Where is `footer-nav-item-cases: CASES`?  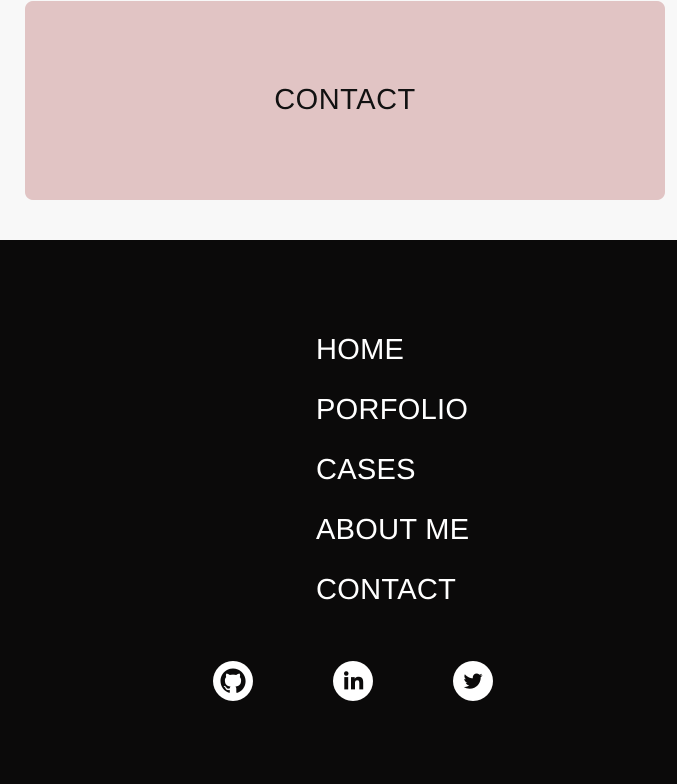 footer-nav-item-cases: CASES is located at coordinates (392, 482).